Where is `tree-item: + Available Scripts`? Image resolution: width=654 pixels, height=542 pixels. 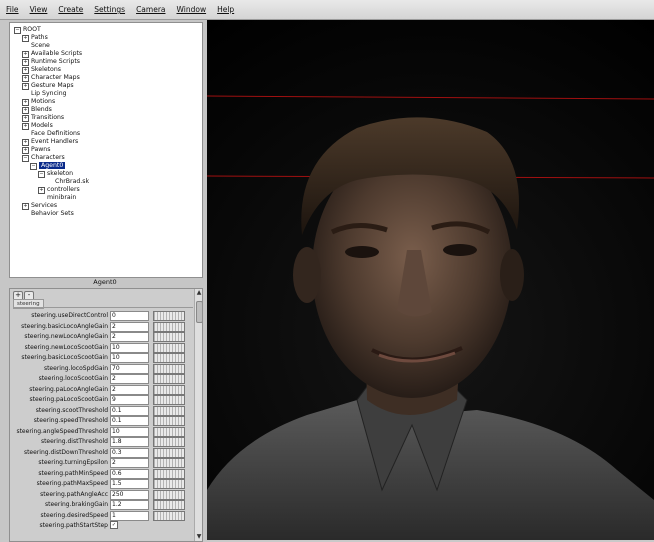 tree-item: + Available Scripts is located at coordinates (52, 54).